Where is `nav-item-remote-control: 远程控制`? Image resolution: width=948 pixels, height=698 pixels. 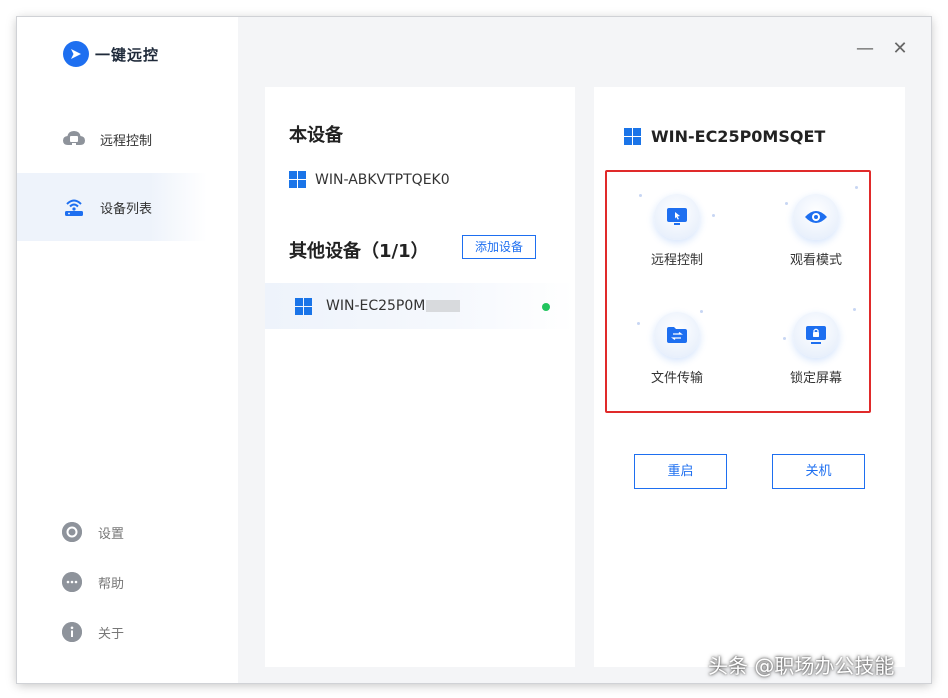
nav-item-remote-control: 远程控制 is located at coordinates (112, 139).